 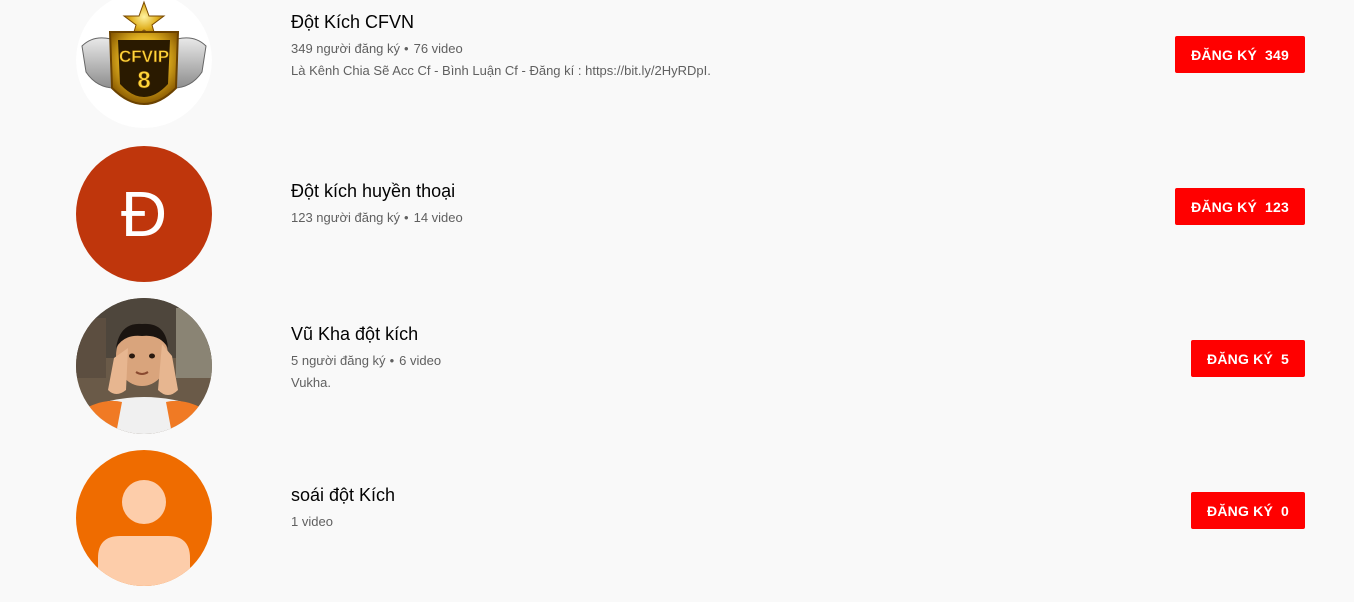 I want to click on subscribe-count: 0, so click(x=1285, y=510).